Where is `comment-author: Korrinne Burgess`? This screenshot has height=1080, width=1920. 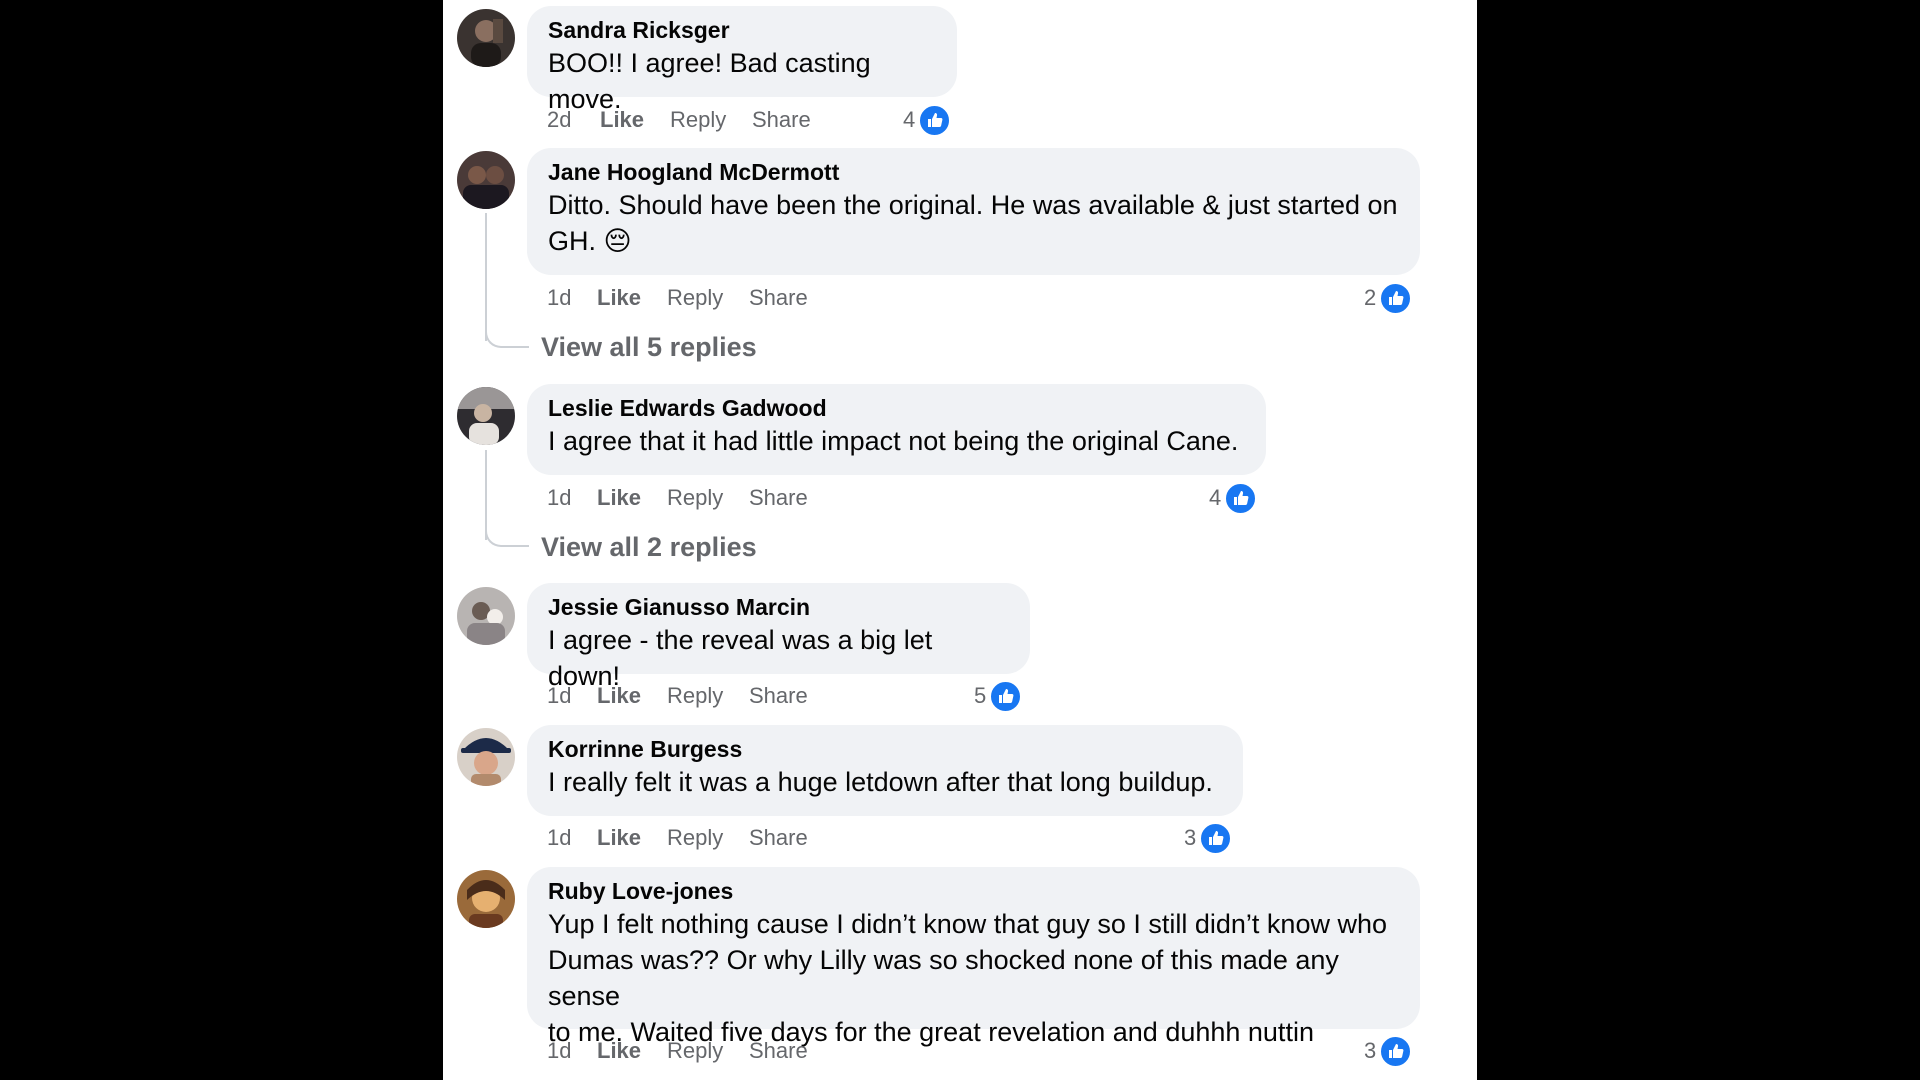
comment-author: Korrinne Burgess is located at coordinates (885, 749).